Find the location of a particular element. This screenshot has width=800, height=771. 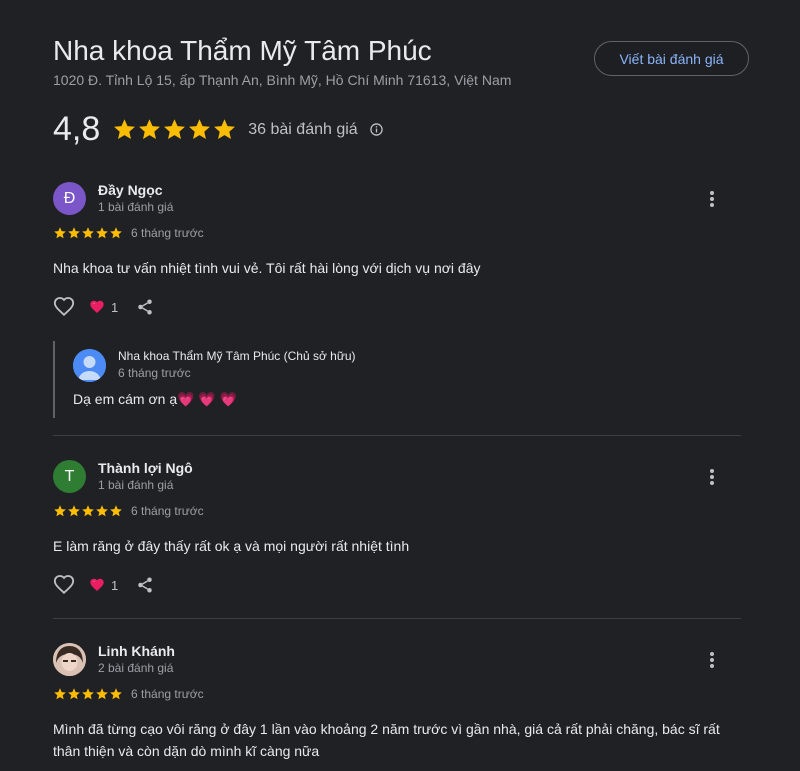

owner-reply-text: Dạ em cám ơn ạ💗 💗 💗 is located at coordinates (155, 399).